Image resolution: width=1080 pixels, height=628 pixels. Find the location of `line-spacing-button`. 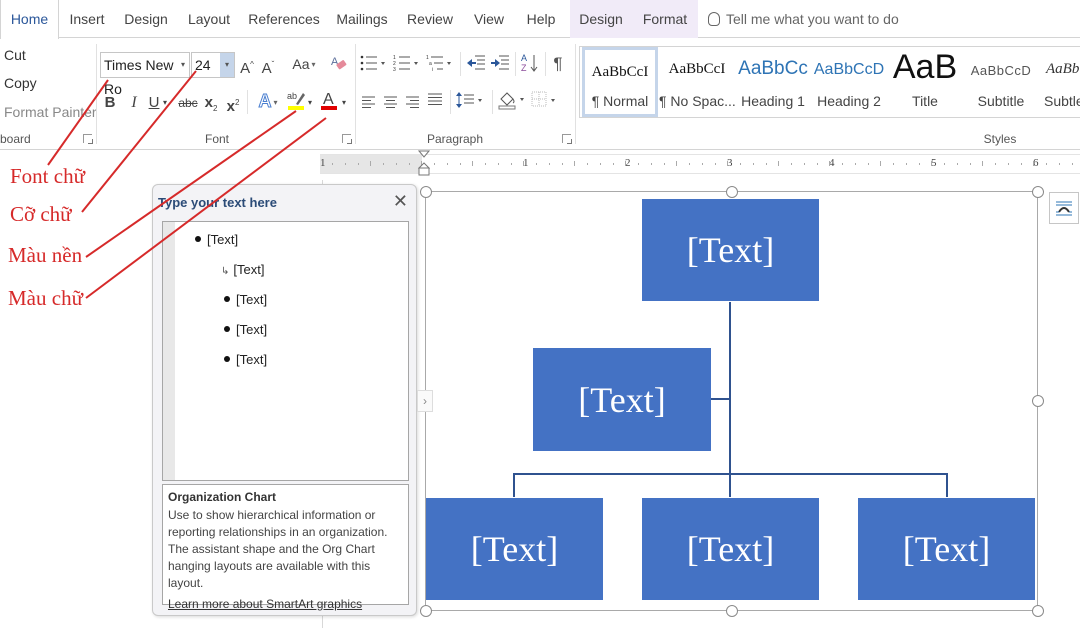

line-spacing-button is located at coordinates (471, 103).